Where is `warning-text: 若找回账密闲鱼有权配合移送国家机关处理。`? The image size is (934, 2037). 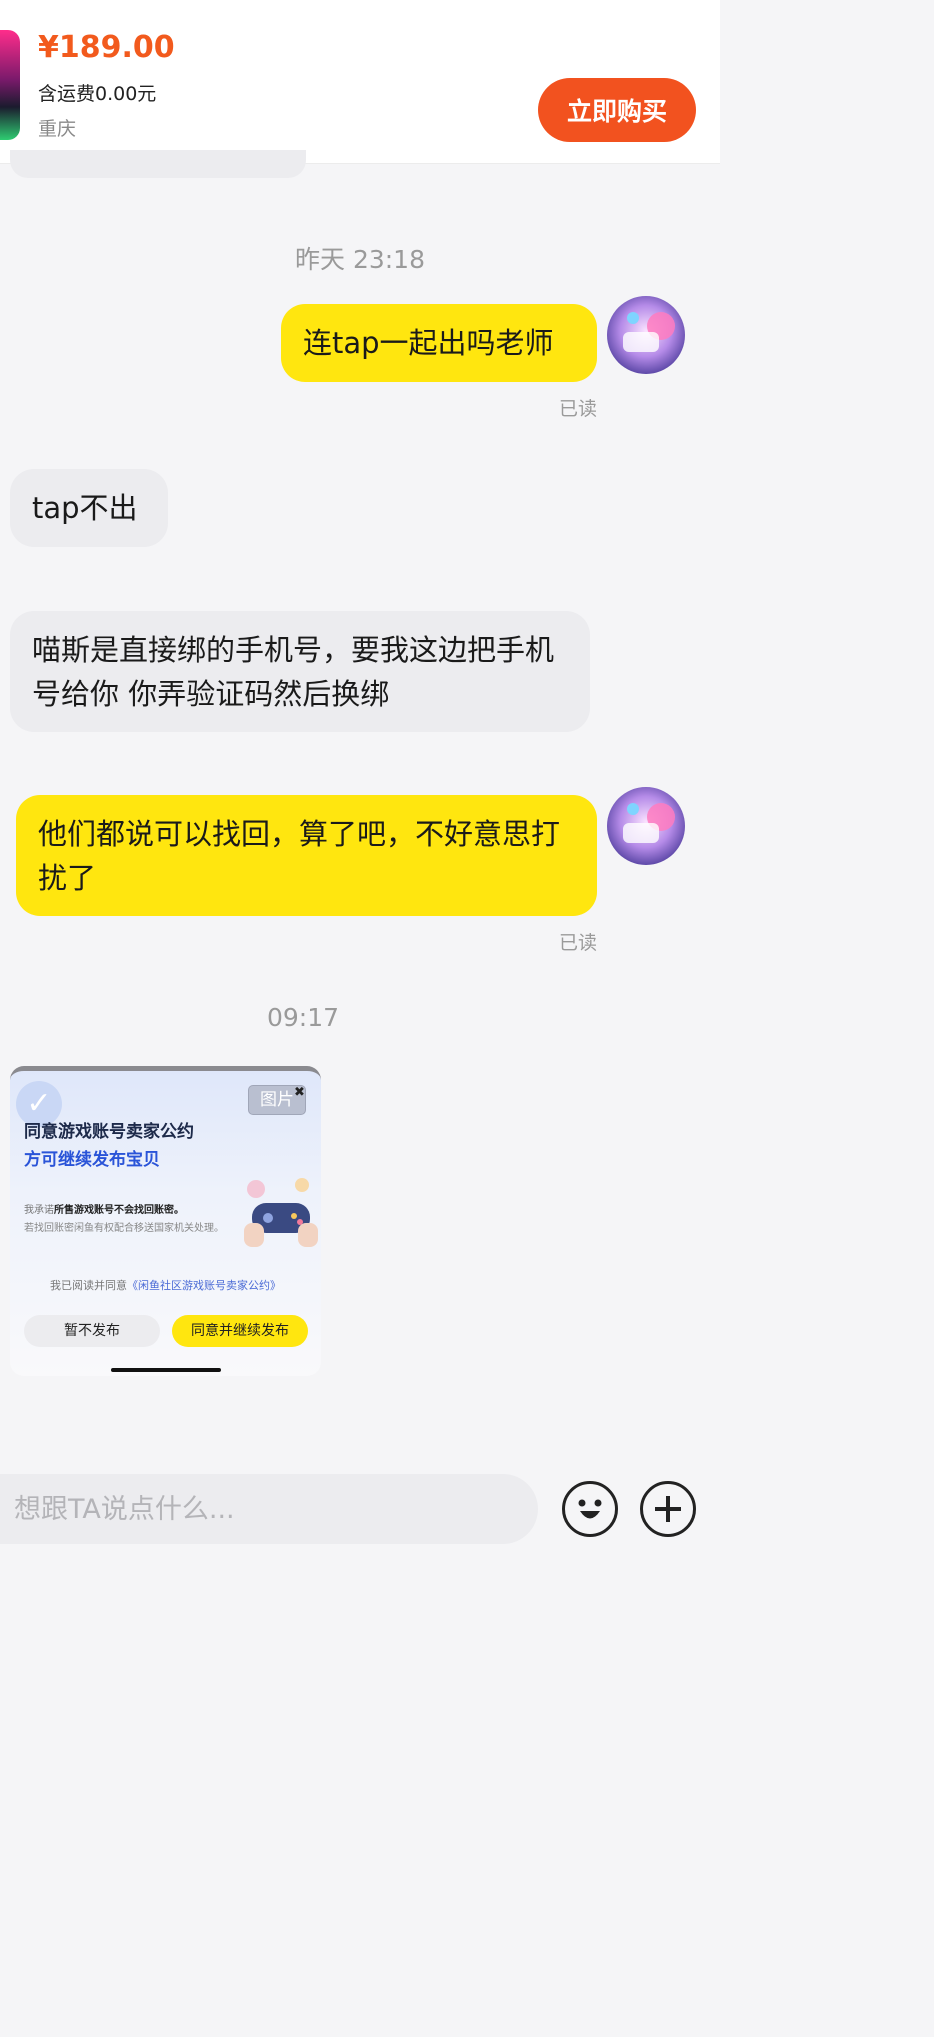
warning-text: 若找回账密闲鱼有权配合移送国家机关处理。 is located at coordinates (124, 1228).